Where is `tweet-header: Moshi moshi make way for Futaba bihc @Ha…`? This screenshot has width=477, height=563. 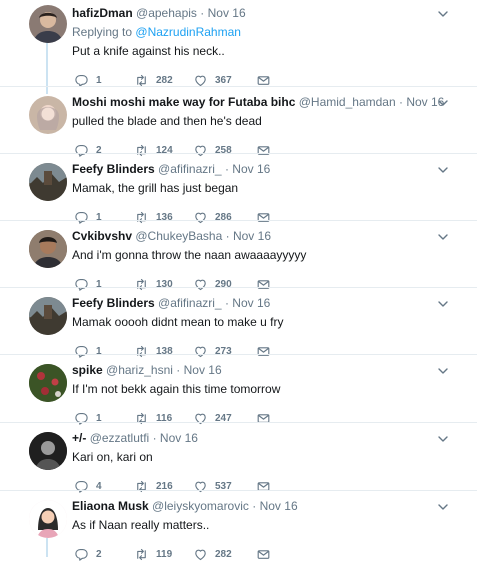 tweet-header: Moshi moshi make way for Futaba bihc @Ha… is located at coordinates (258, 102).